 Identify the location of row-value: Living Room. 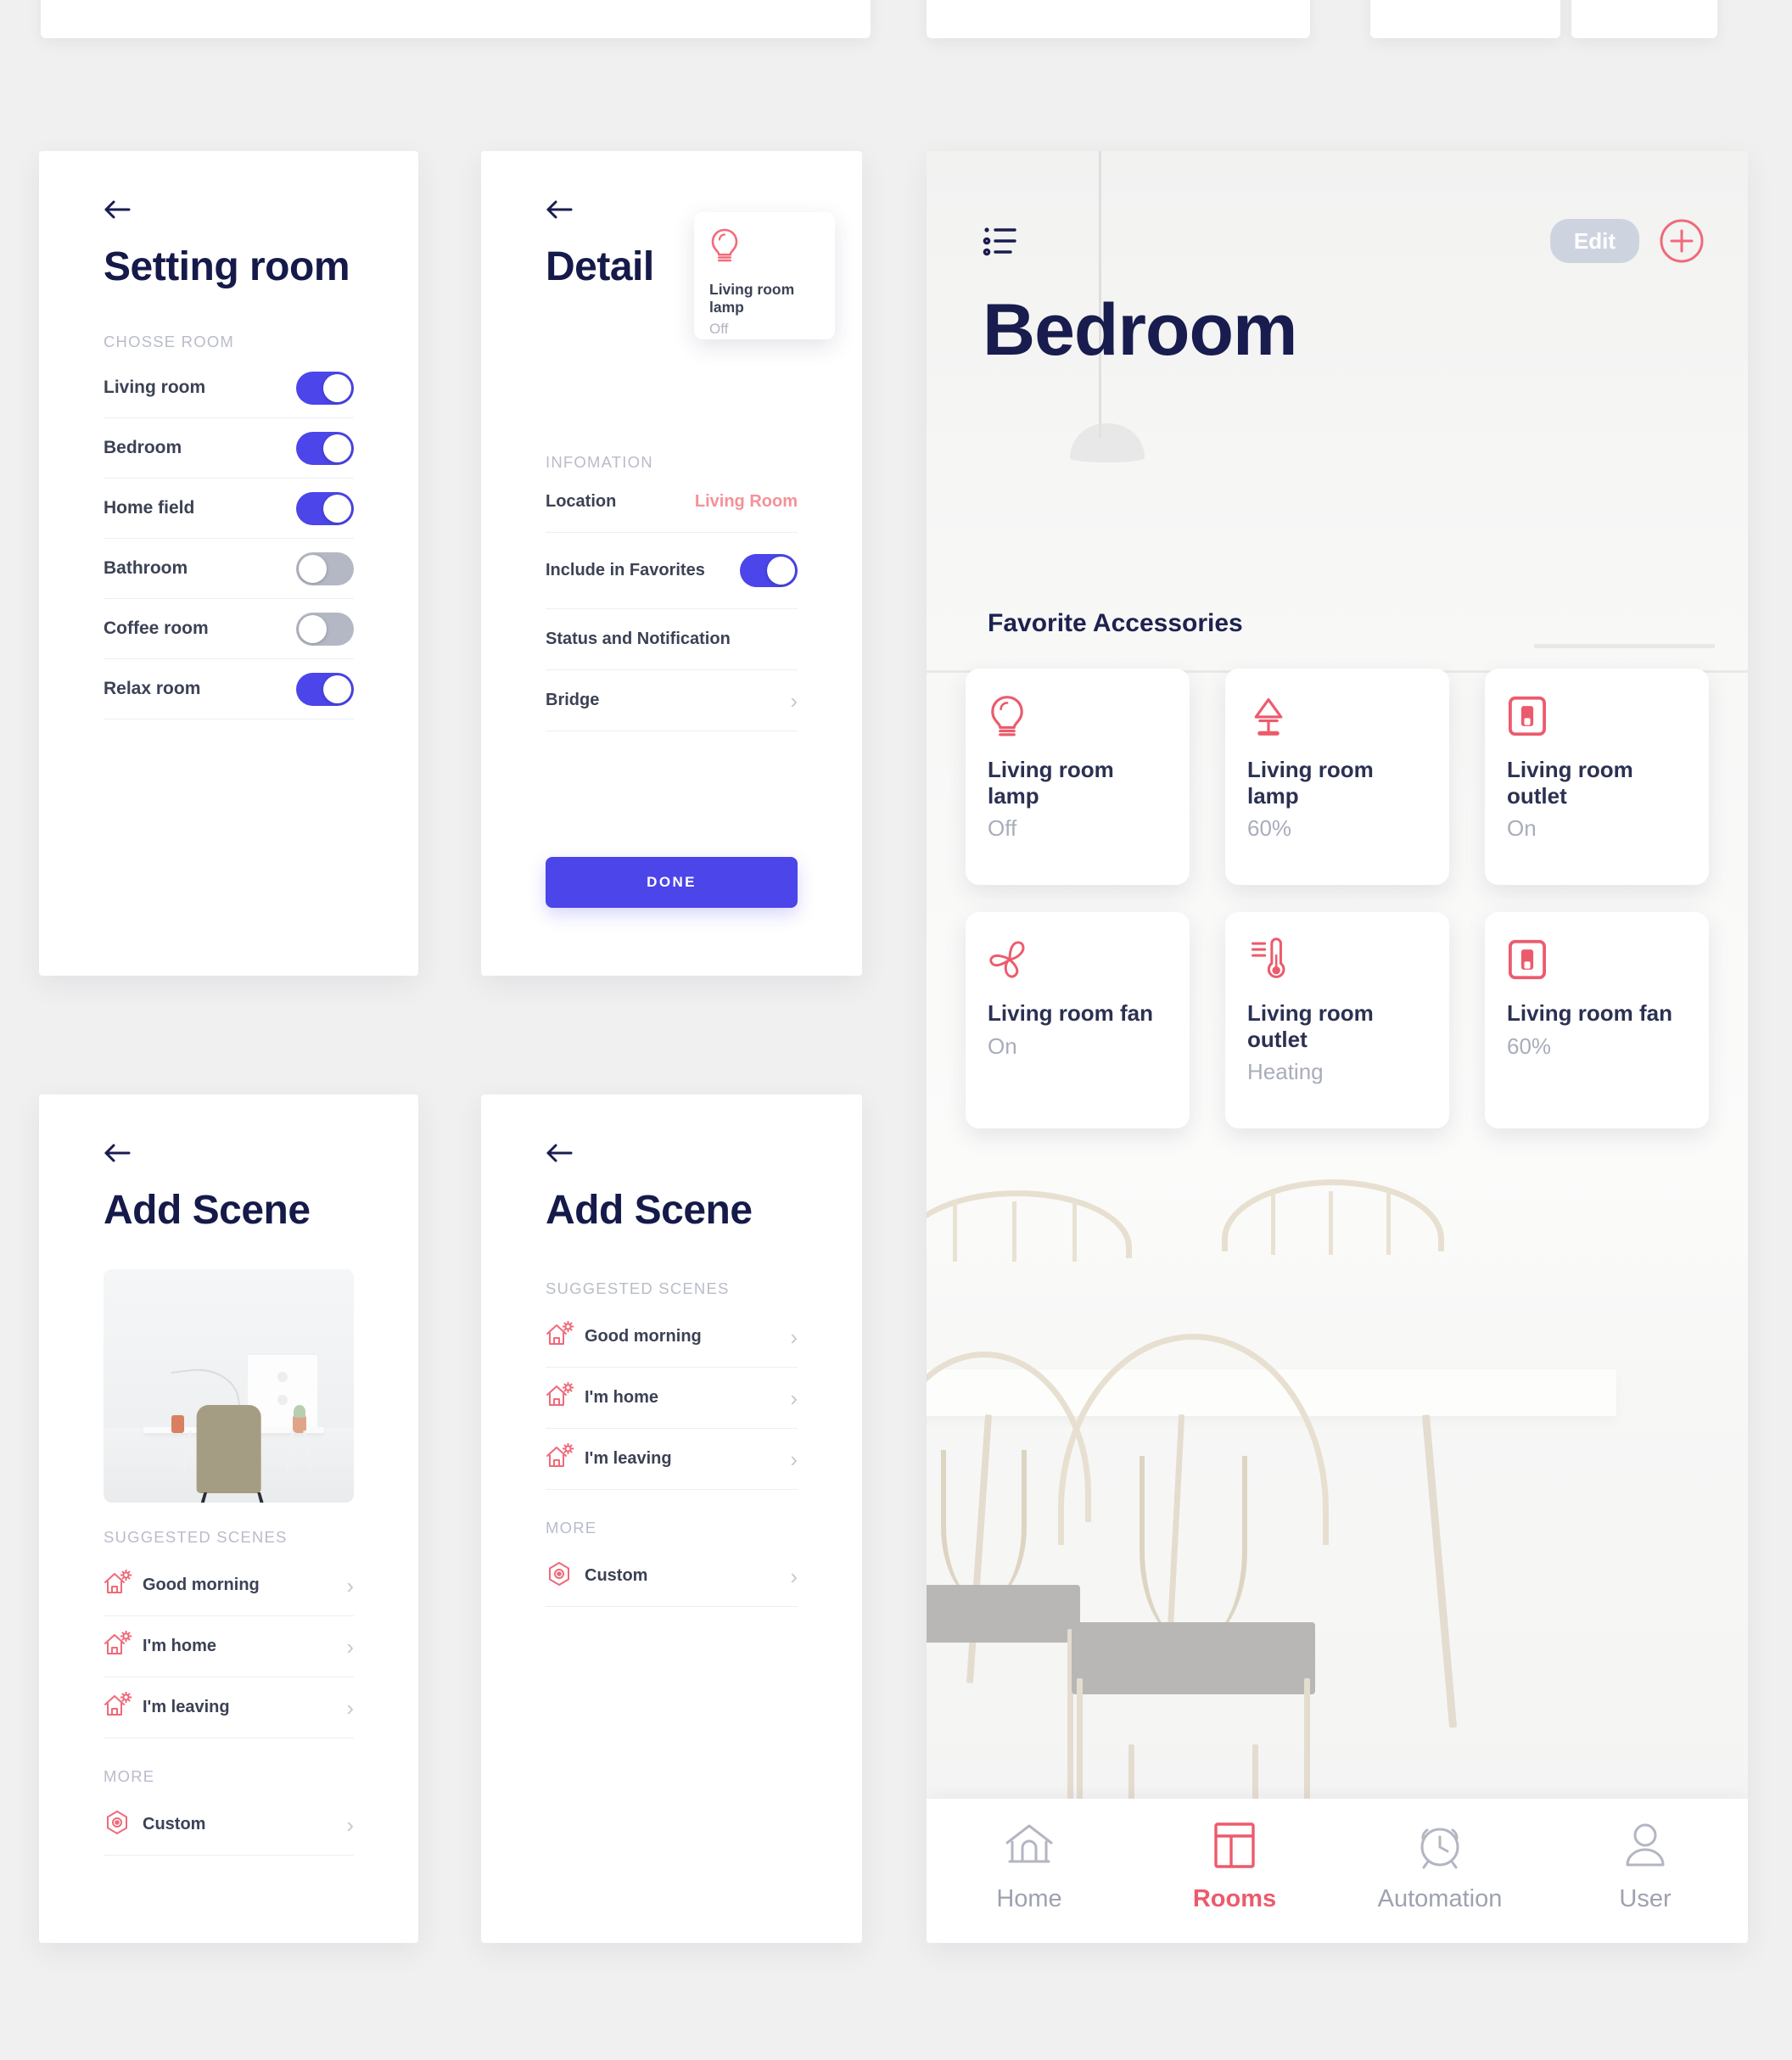
(746, 502).